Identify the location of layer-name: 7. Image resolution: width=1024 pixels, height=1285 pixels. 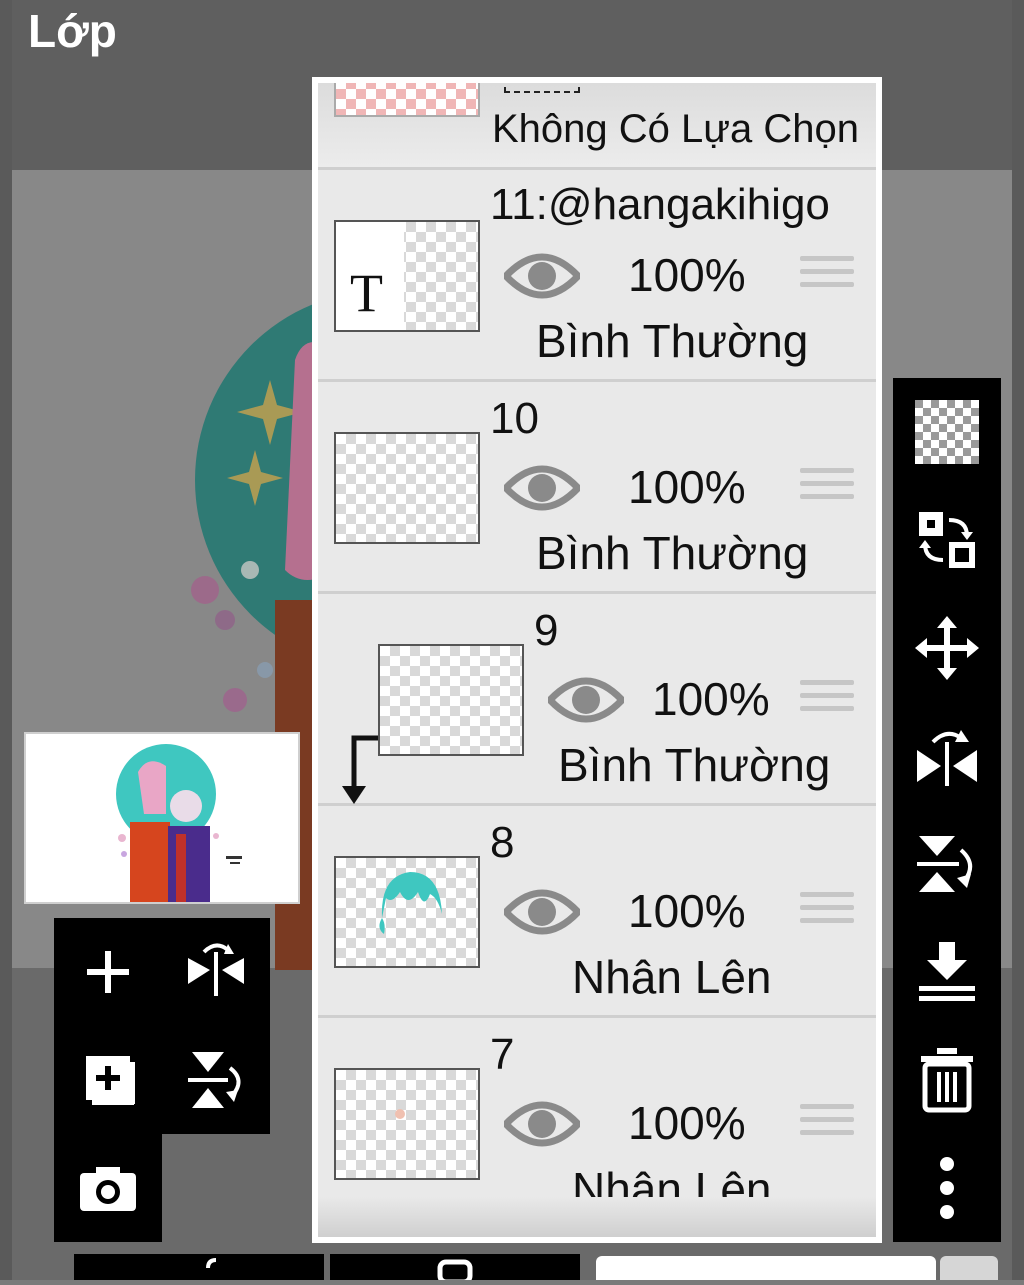
(502, 1054).